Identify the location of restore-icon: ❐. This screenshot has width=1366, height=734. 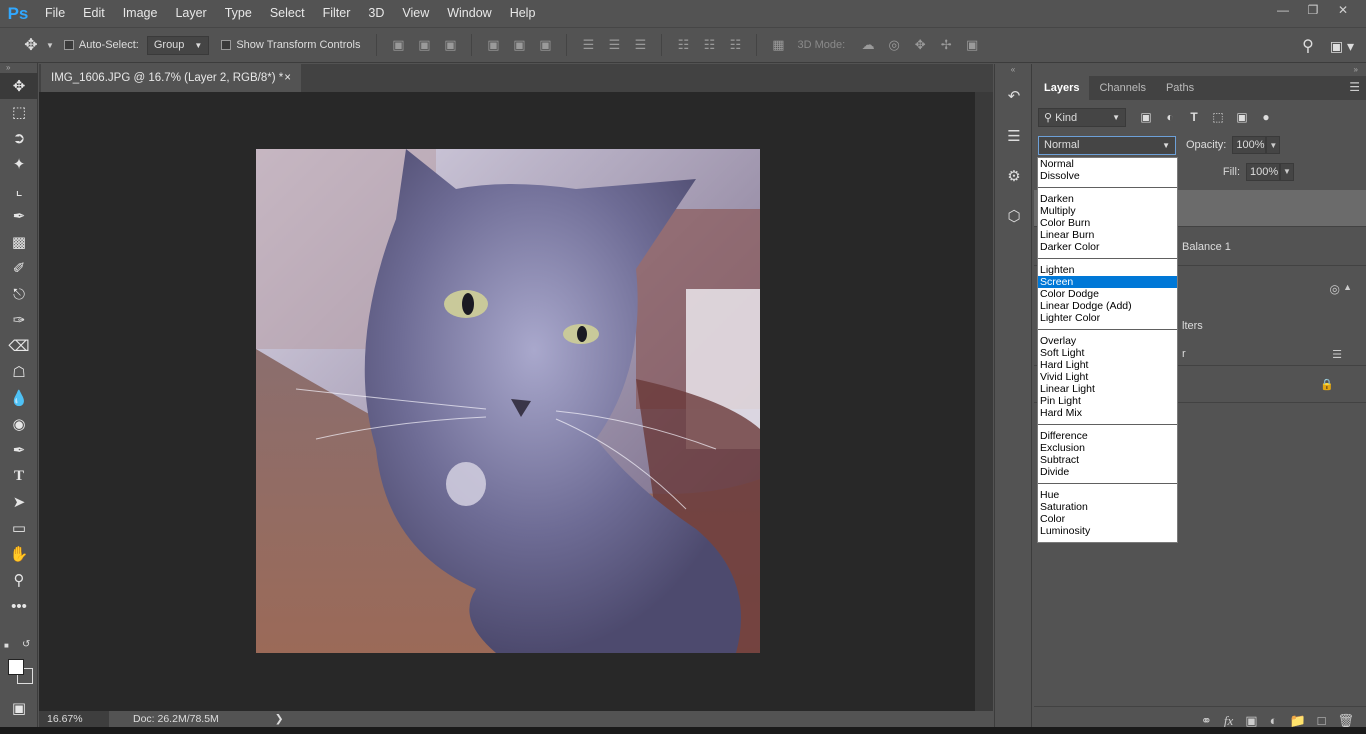
(1313, 10).